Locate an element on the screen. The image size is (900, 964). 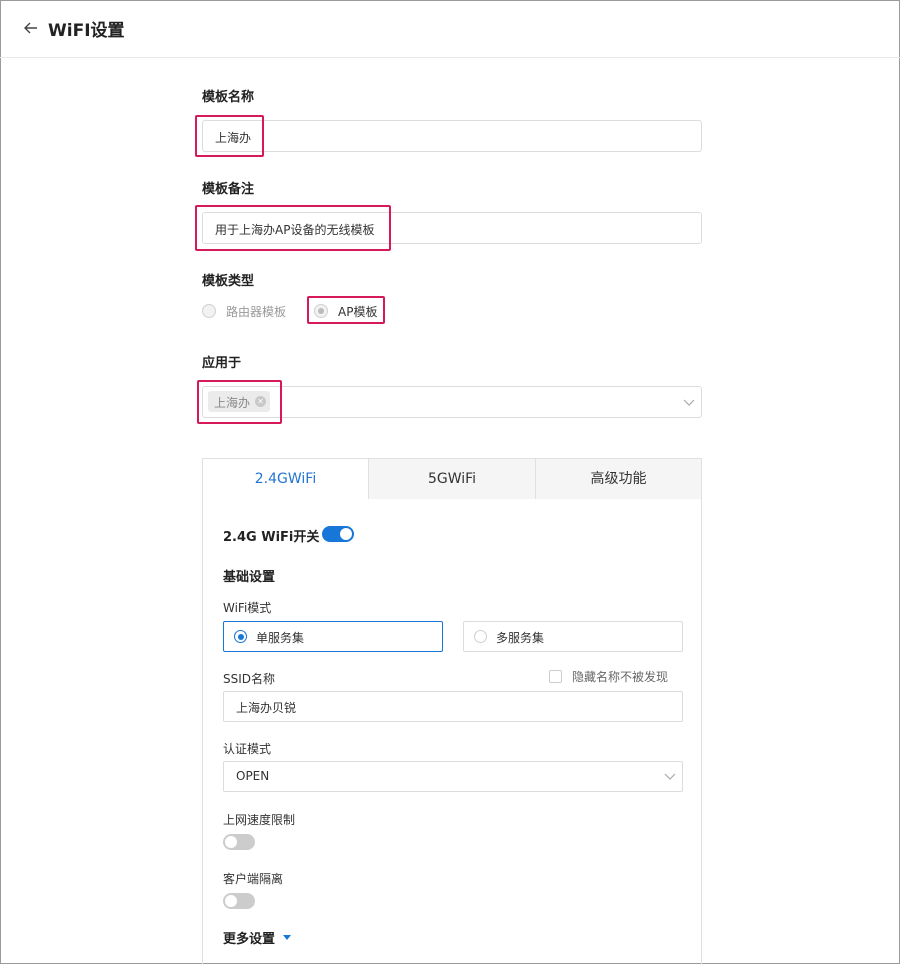
back-arrow-icon is located at coordinates (31, 28).